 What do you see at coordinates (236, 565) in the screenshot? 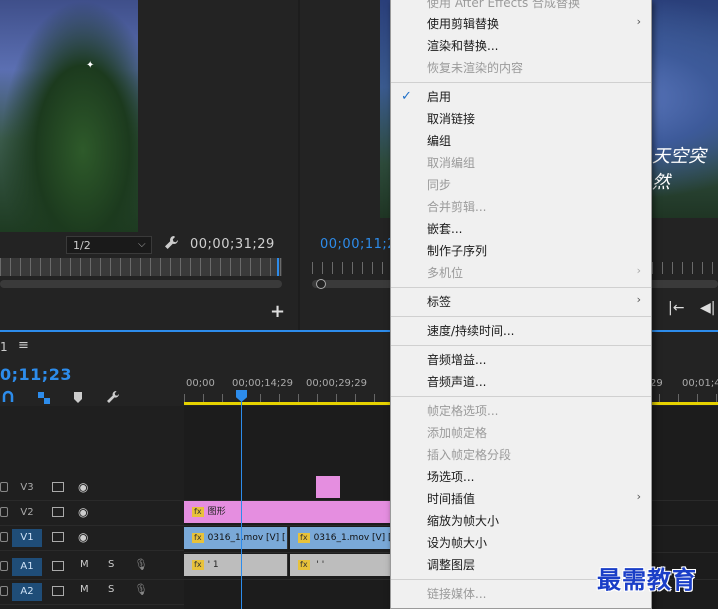
I see `a1-audio-clip-1: fx ' 1` at bounding box center [236, 565].